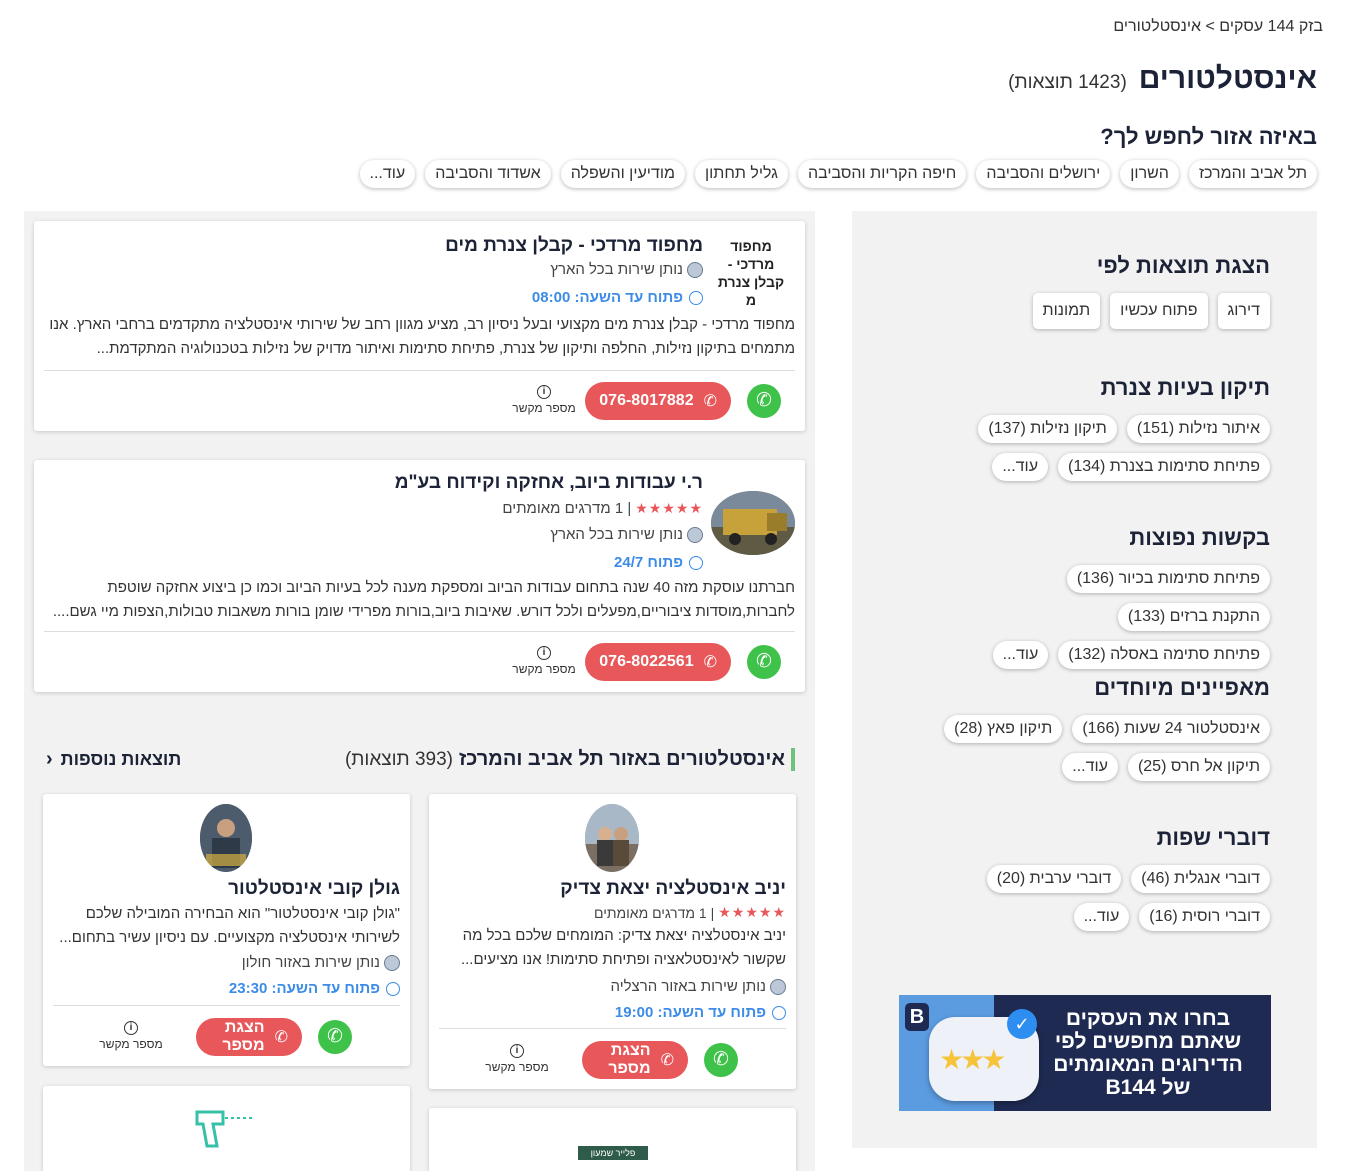 The height and width of the screenshot is (1171, 1360). What do you see at coordinates (1164, 655) in the screenshot?
I see `filter-chip: פתיחת סתימה באסלה (132)` at bounding box center [1164, 655].